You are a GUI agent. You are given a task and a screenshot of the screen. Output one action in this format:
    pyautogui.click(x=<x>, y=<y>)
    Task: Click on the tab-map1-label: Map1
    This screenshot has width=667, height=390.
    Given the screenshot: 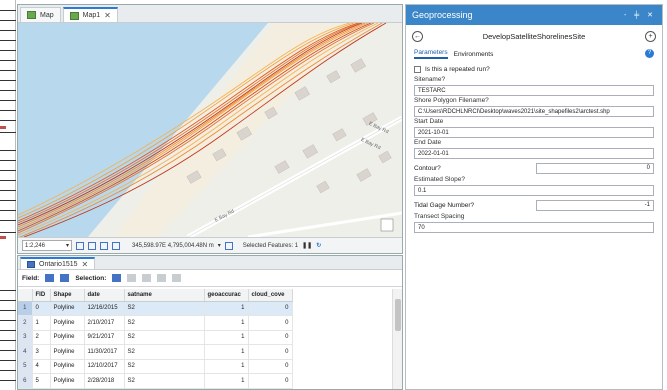 What is the action you would take?
    pyautogui.click(x=91, y=15)
    